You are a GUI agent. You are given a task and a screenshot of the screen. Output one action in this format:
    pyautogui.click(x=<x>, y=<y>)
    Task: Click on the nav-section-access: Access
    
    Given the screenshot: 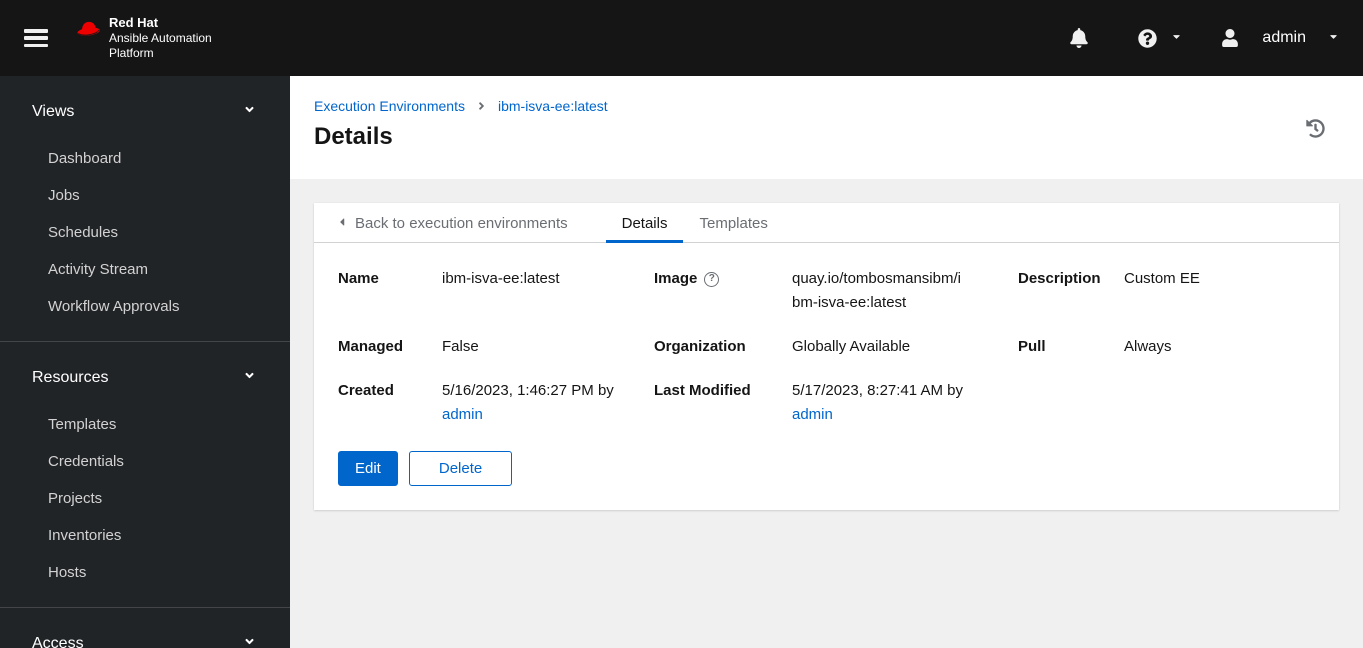 What is the action you would take?
    pyautogui.click(x=145, y=628)
    